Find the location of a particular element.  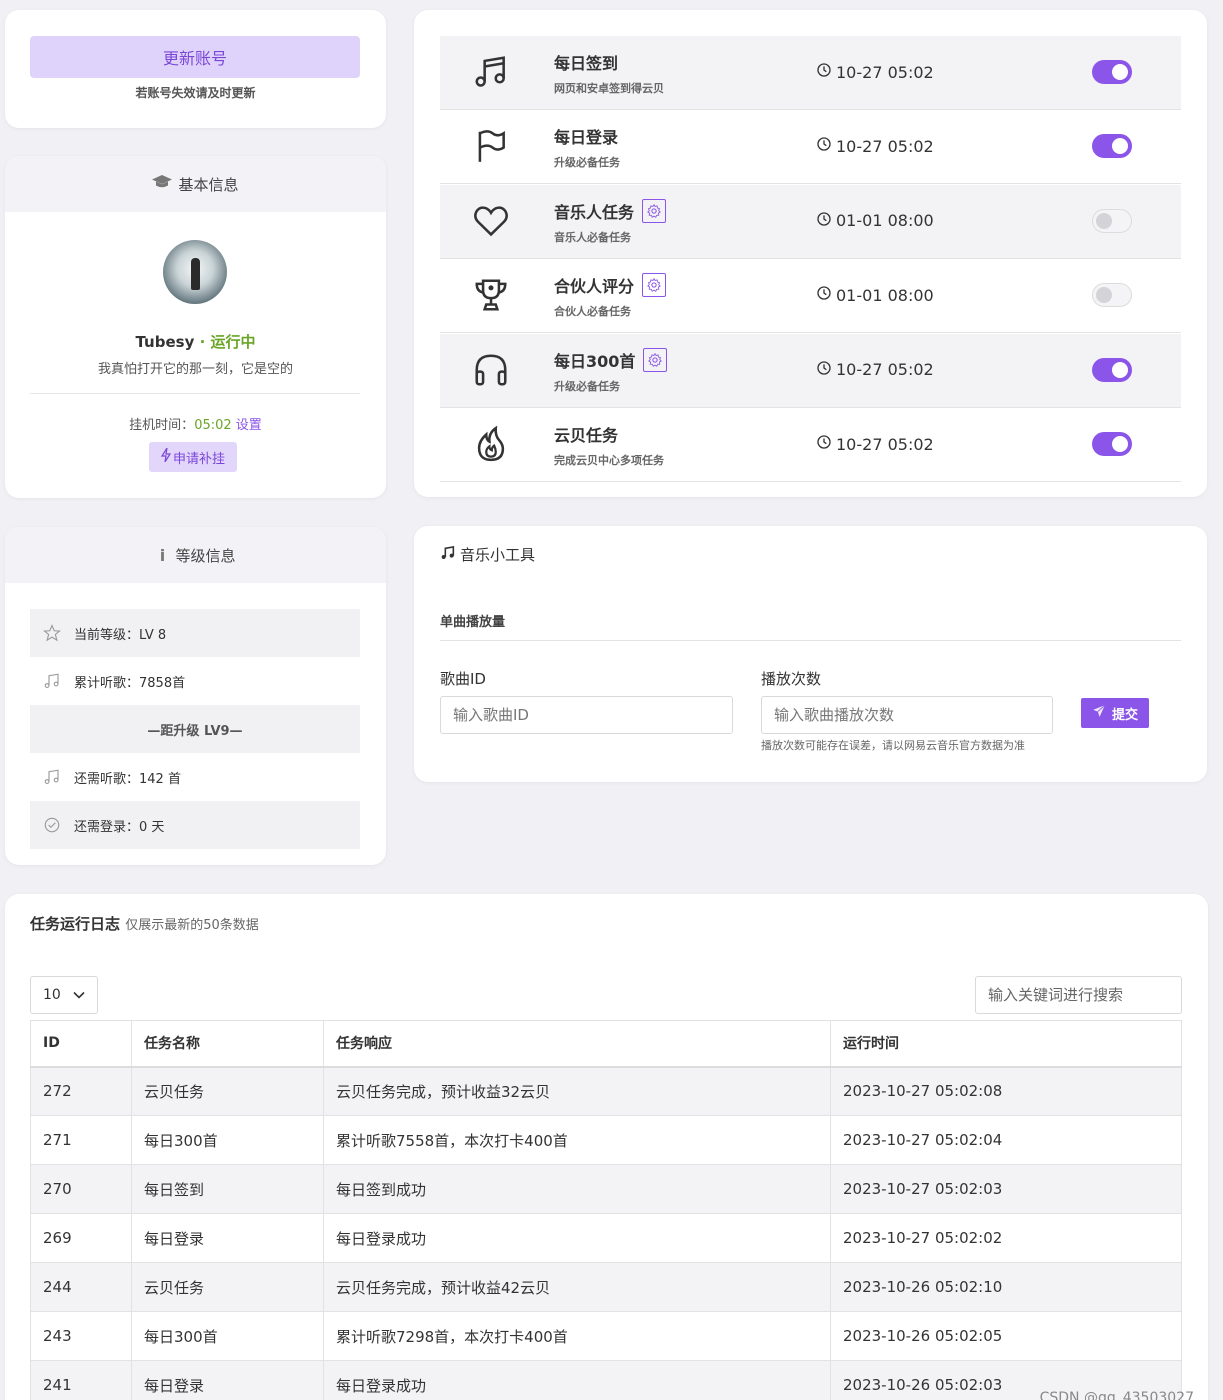

task-name-row: 云贝任务 is located at coordinates (586, 434).